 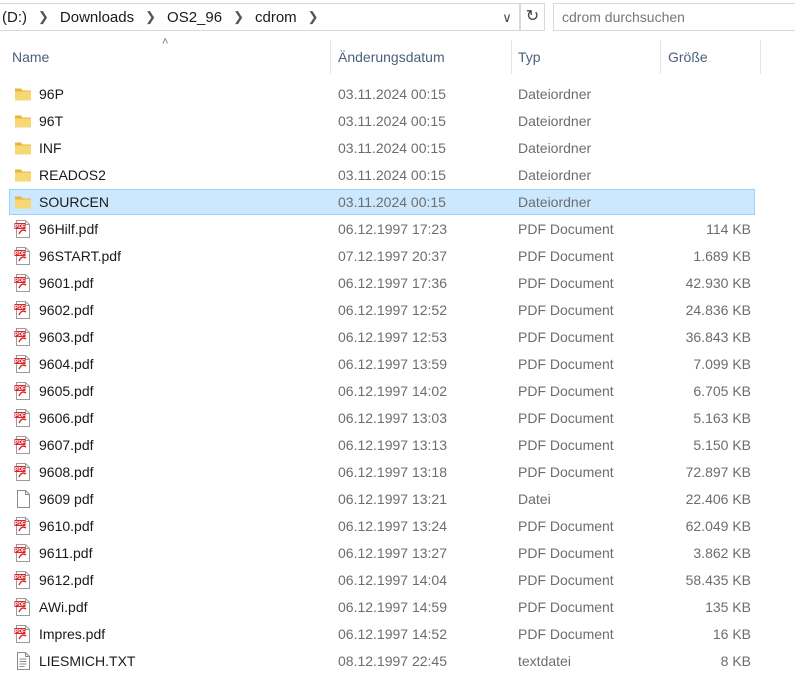 I want to click on file-name: 9605.pdf, so click(x=66, y=391).